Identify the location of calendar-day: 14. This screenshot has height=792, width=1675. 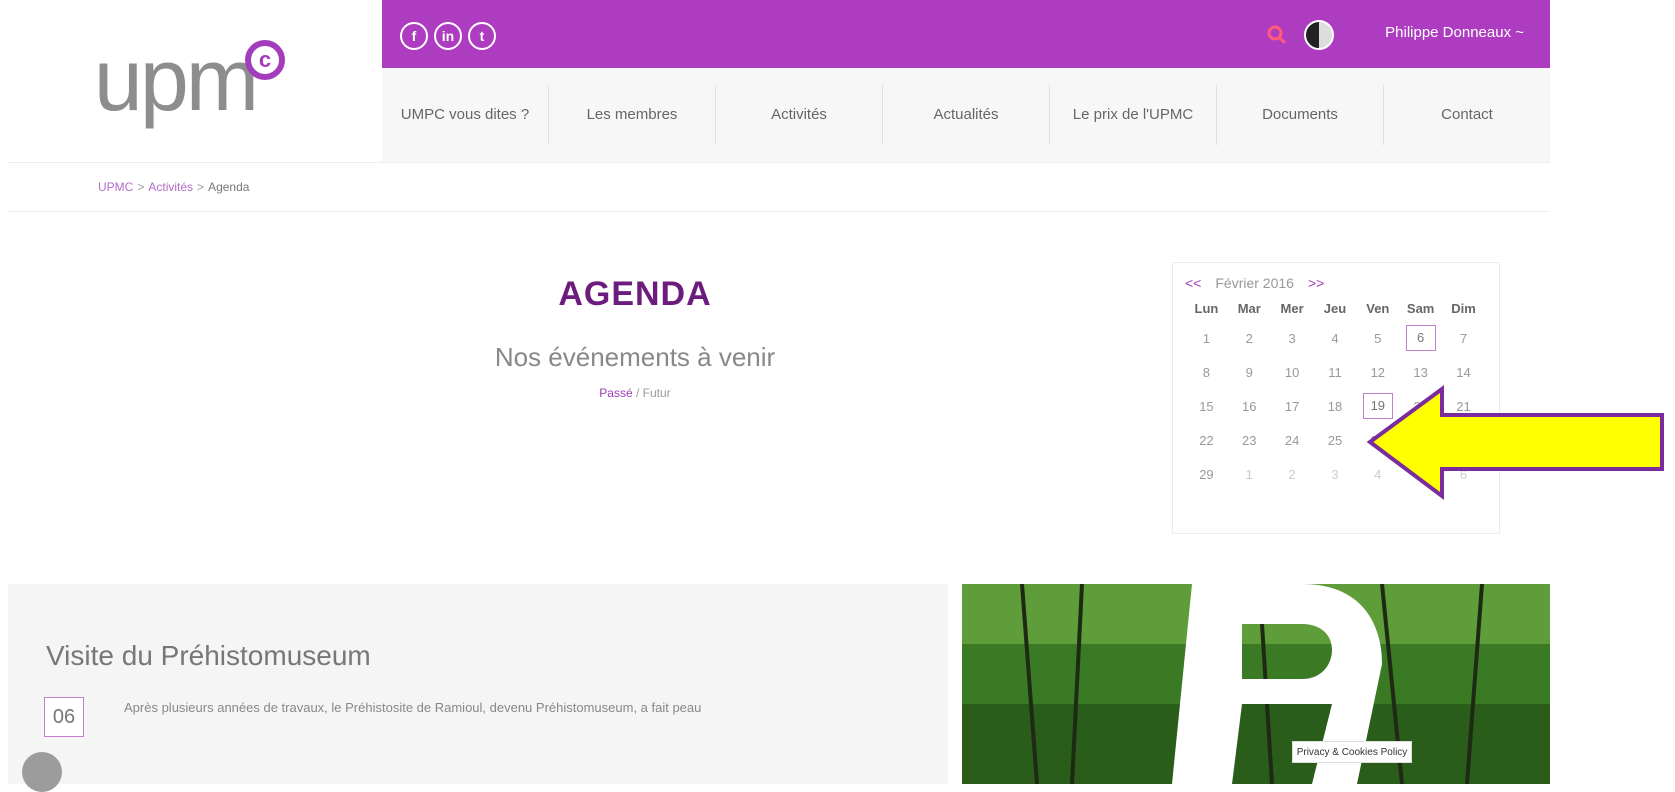
(1463, 372).